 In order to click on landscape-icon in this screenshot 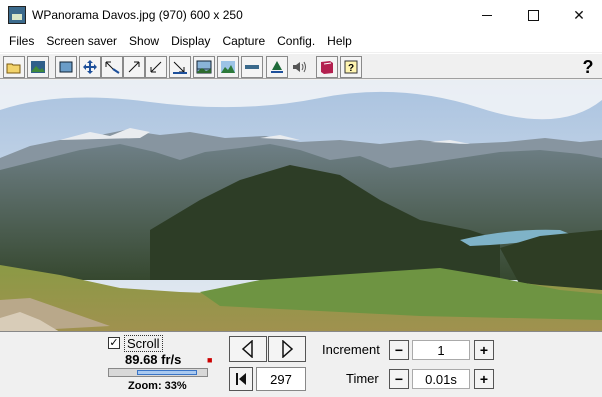, I will do `click(228, 67)`.